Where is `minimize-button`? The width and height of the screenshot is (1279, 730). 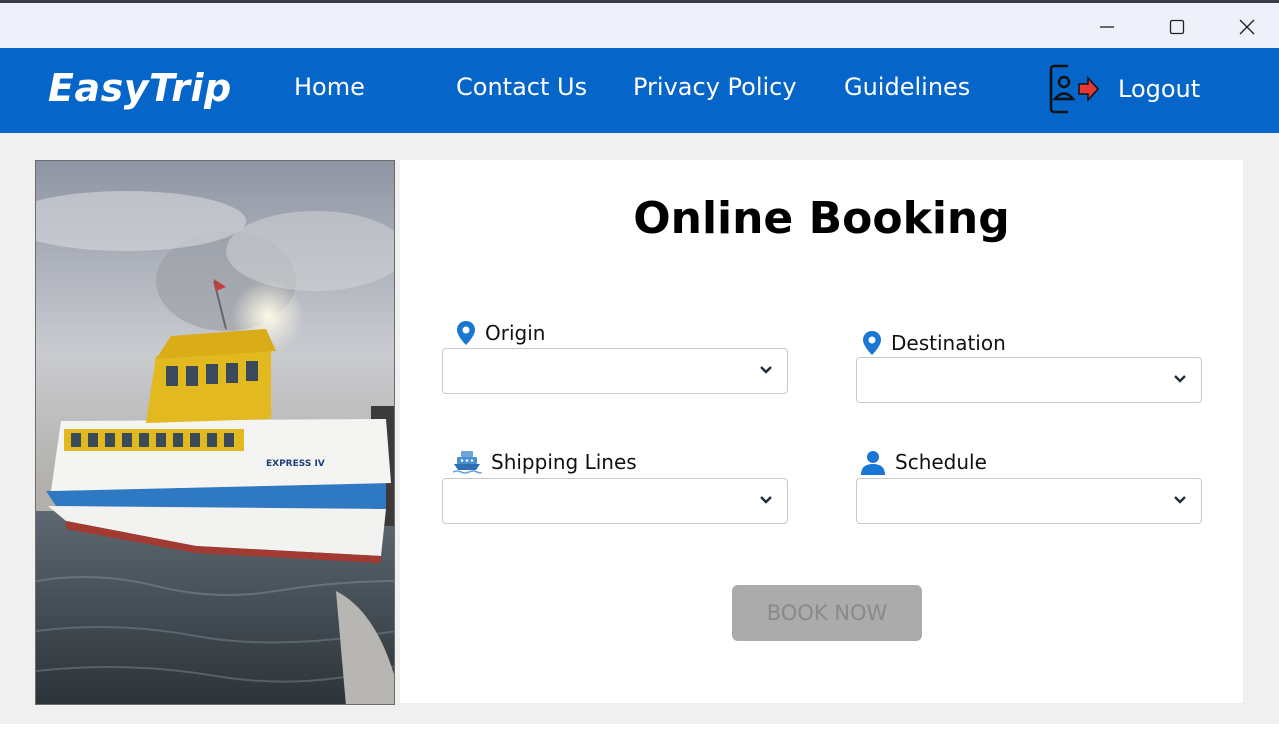
minimize-button is located at coordinates (1107, 27).